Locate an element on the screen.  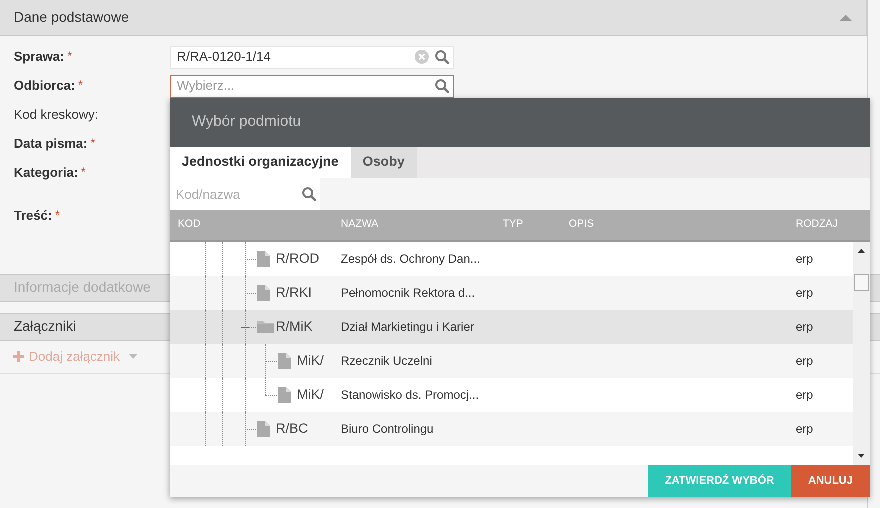
down-arrow-icon is located at coordinates (861, 456).